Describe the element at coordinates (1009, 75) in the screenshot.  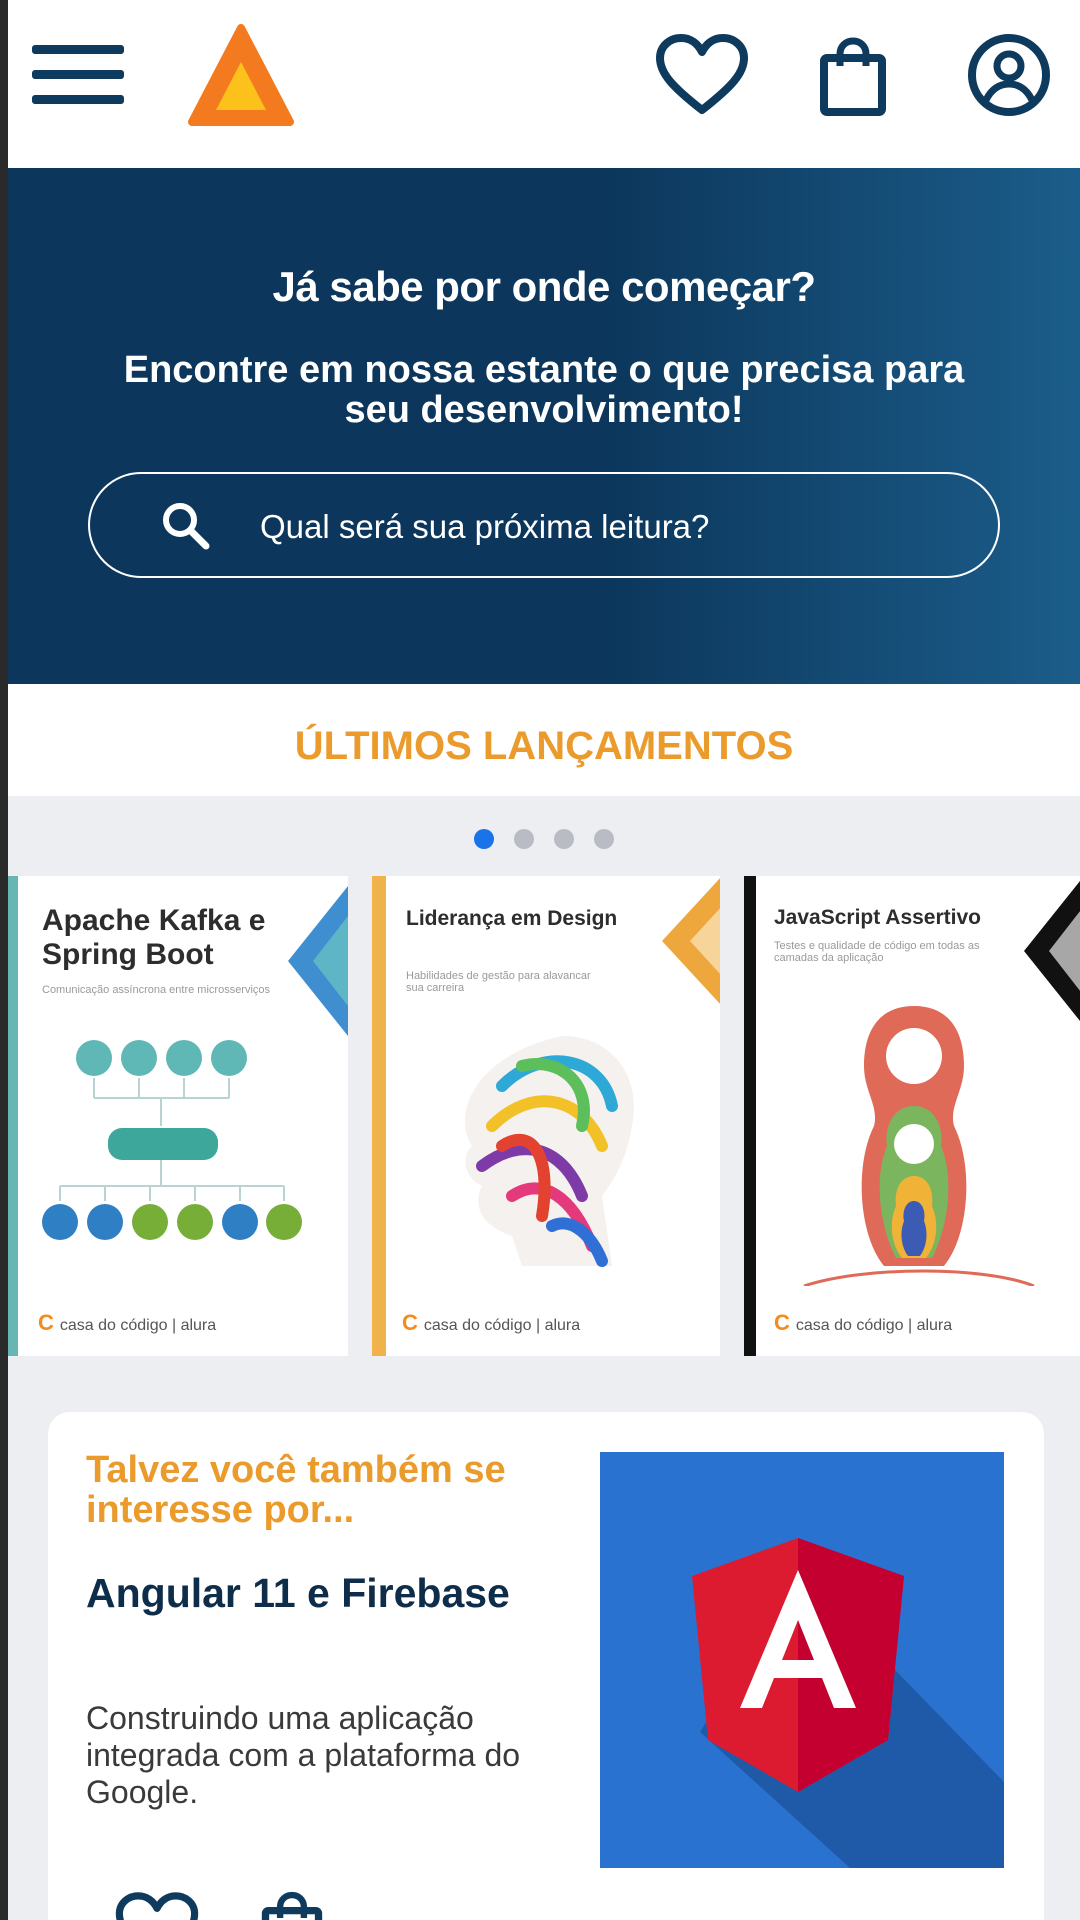
I see `user-account-icon` at that location.